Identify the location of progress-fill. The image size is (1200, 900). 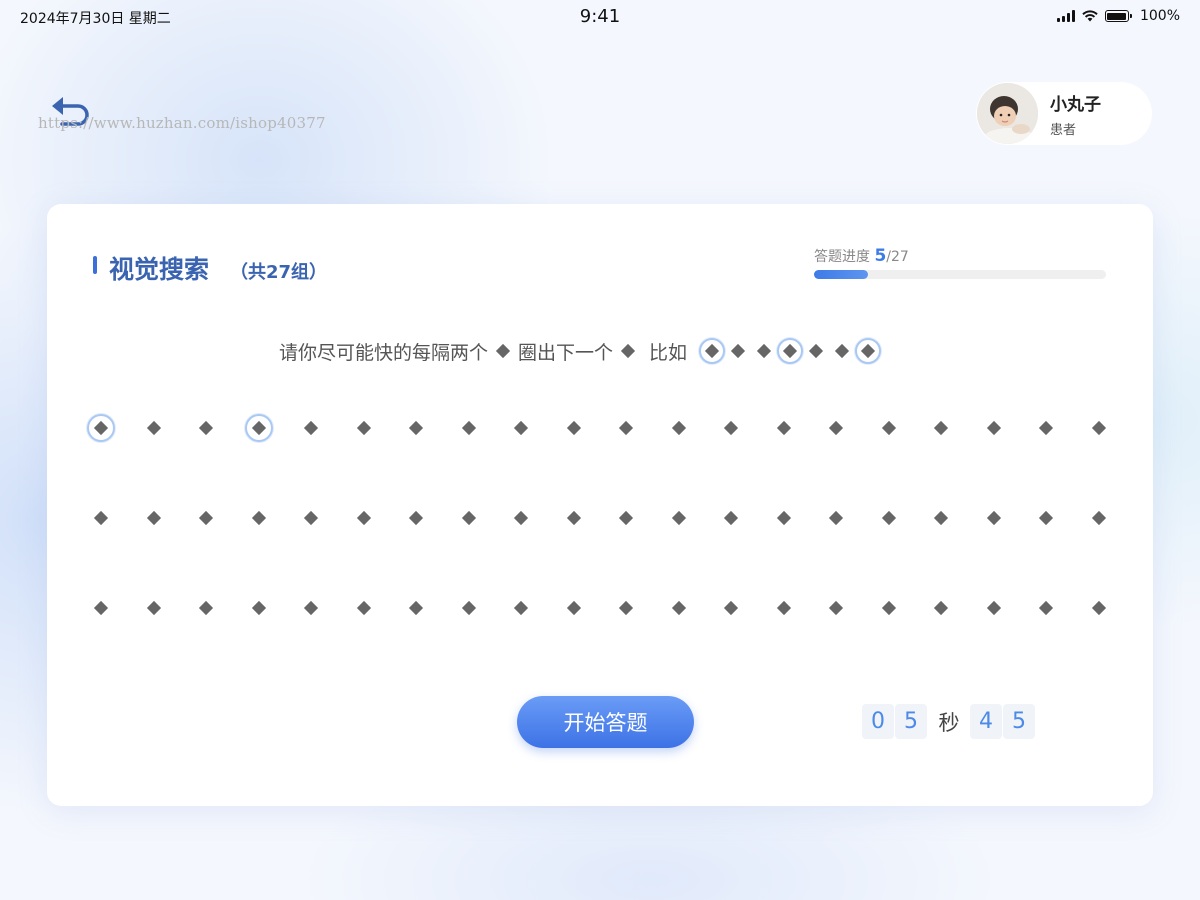
(841, 274).